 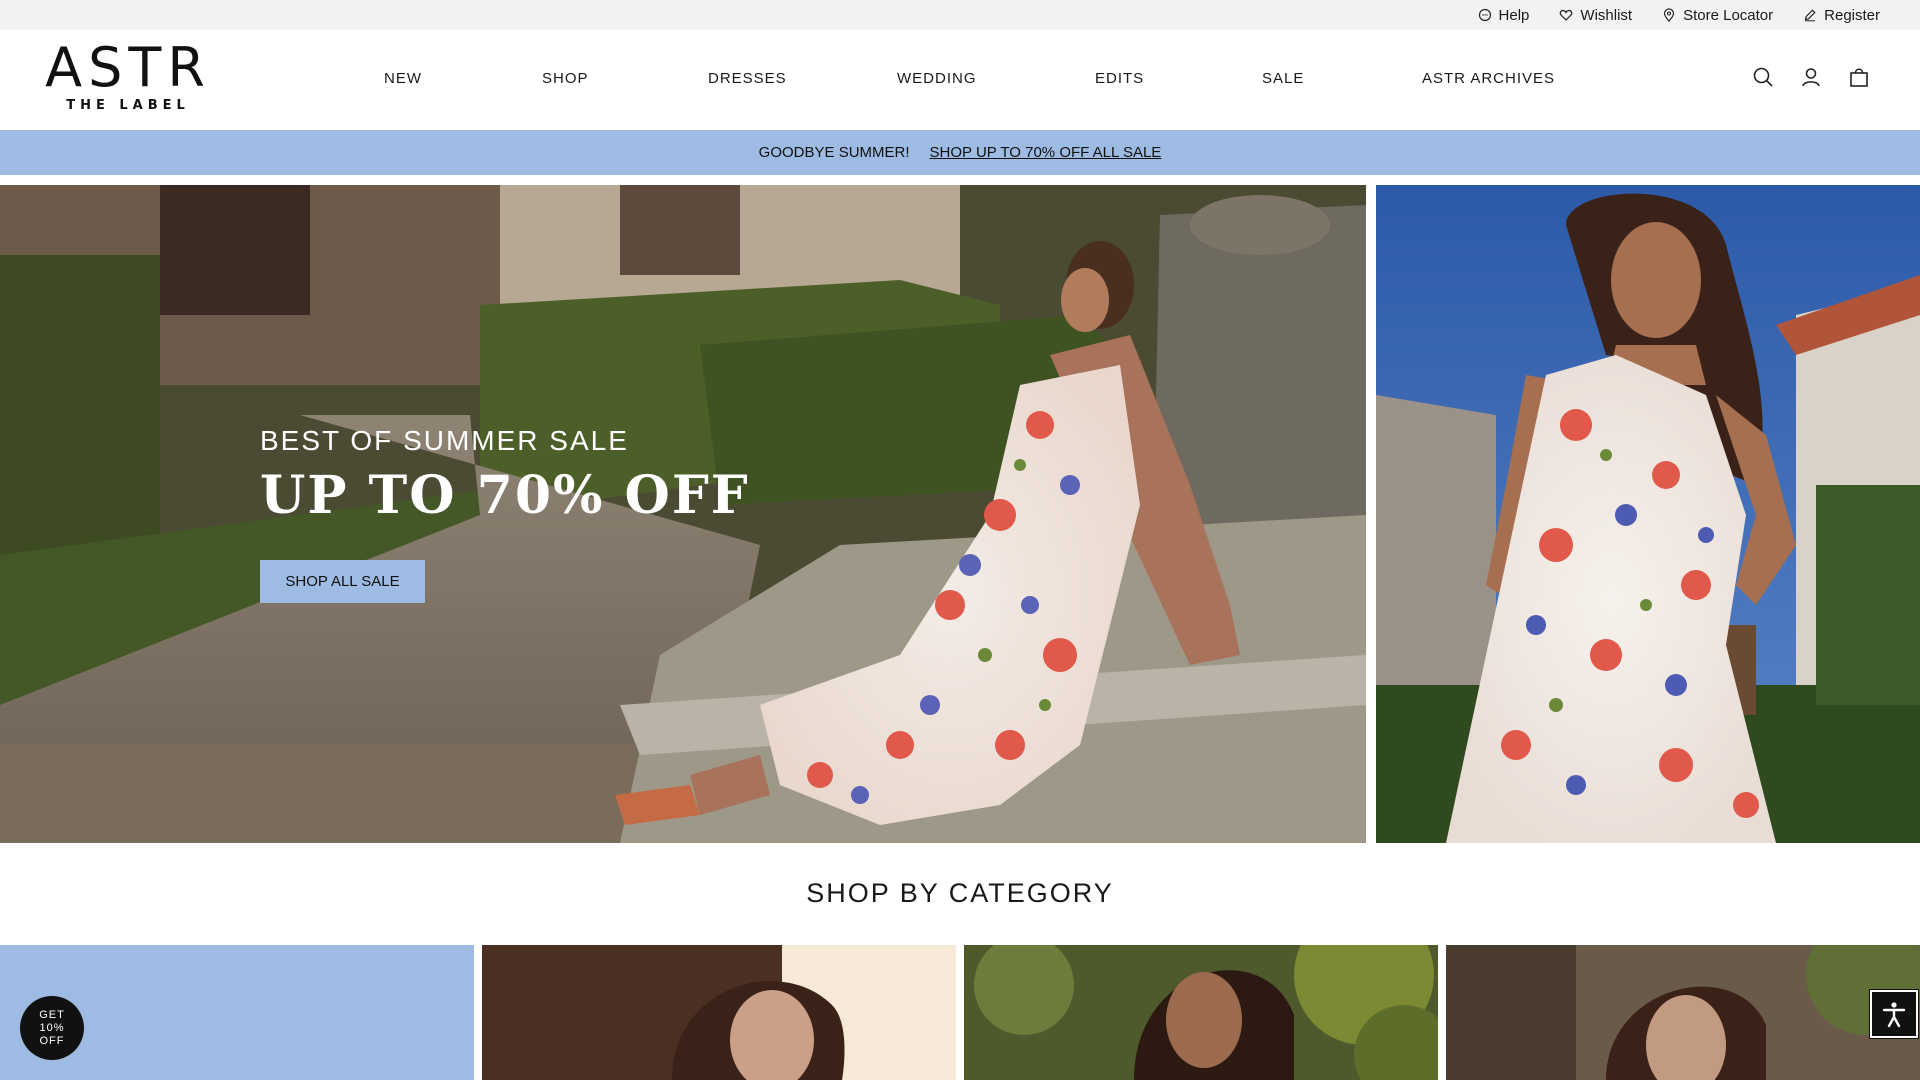 I want to click on badge-line-1: GET, so click(x=52, y=1014).